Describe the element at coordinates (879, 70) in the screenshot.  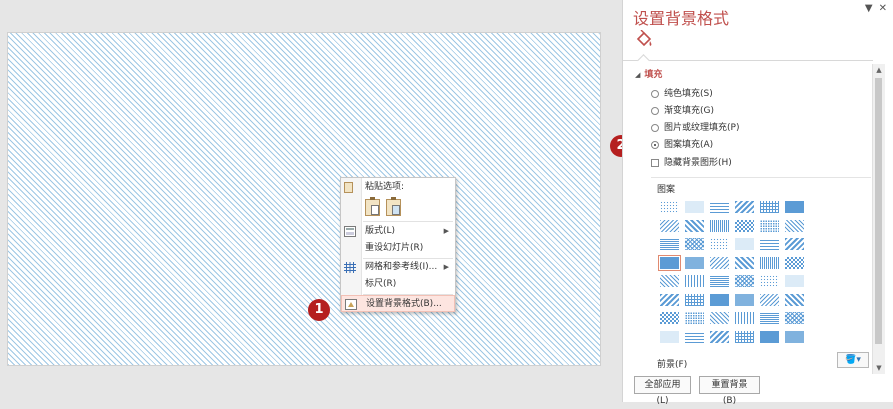
I see `scroll-up-icon: ▲` at that location.